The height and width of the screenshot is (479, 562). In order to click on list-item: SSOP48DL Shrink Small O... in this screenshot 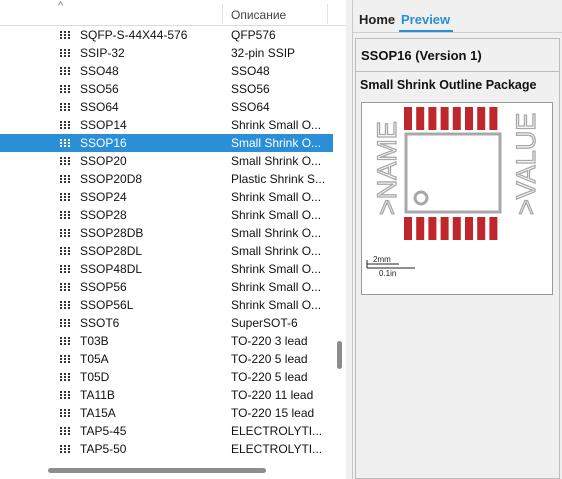, I will do `click(166, 269)`.